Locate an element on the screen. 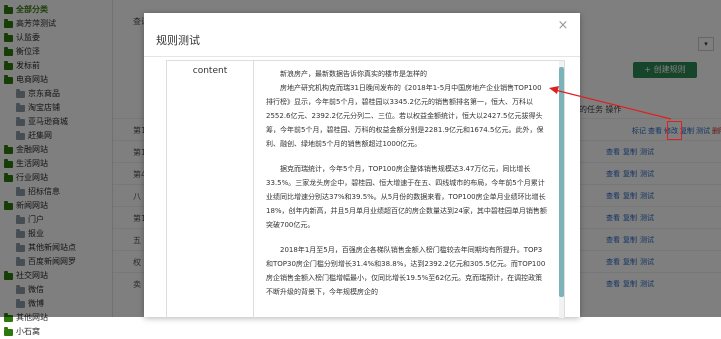 The width and height of the screenshot is (721, 339). folder-icon is located at coordinates (8, 331).